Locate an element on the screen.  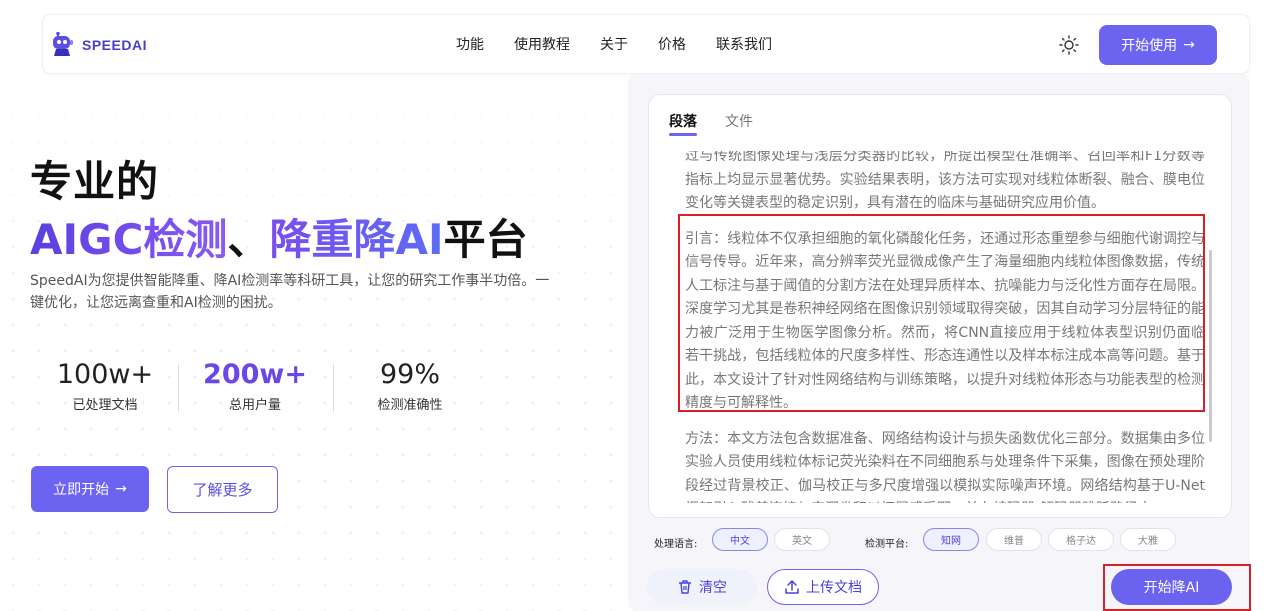
stat-value: 100w+ is located at coordinates (105, 374).